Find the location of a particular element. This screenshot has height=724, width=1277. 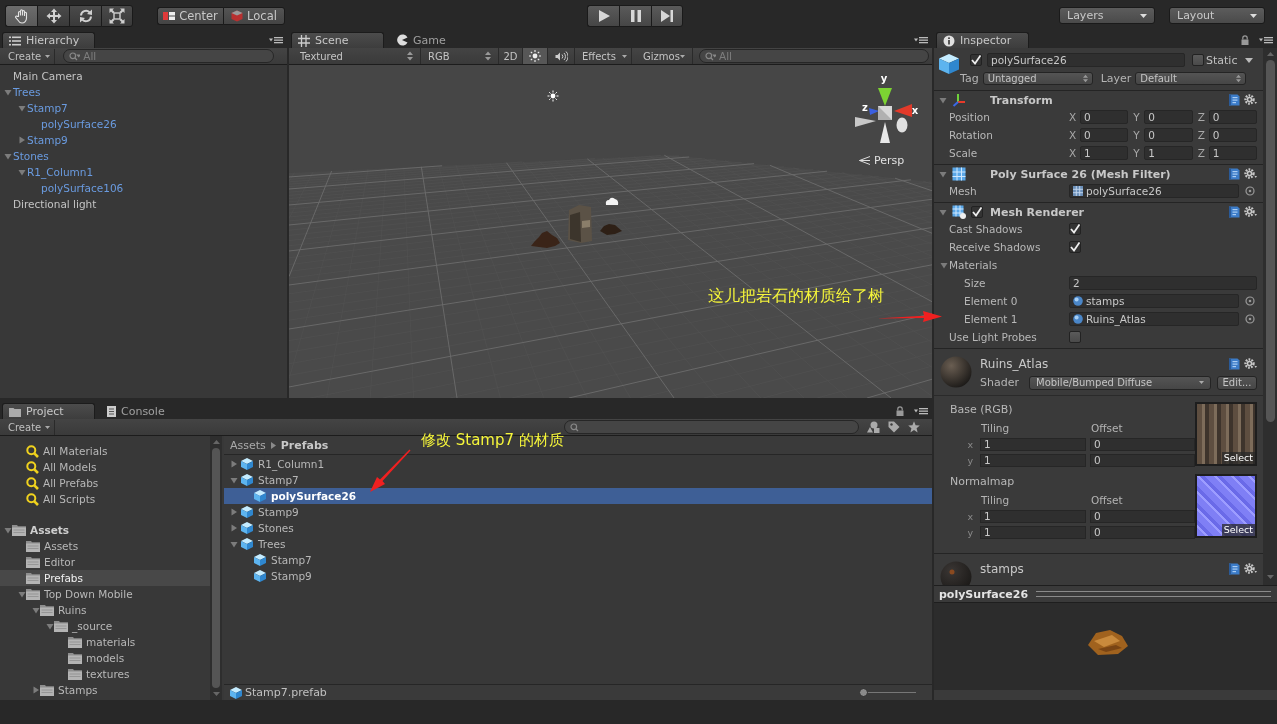

rotate-tool-button is located at coordinates (85, 15).